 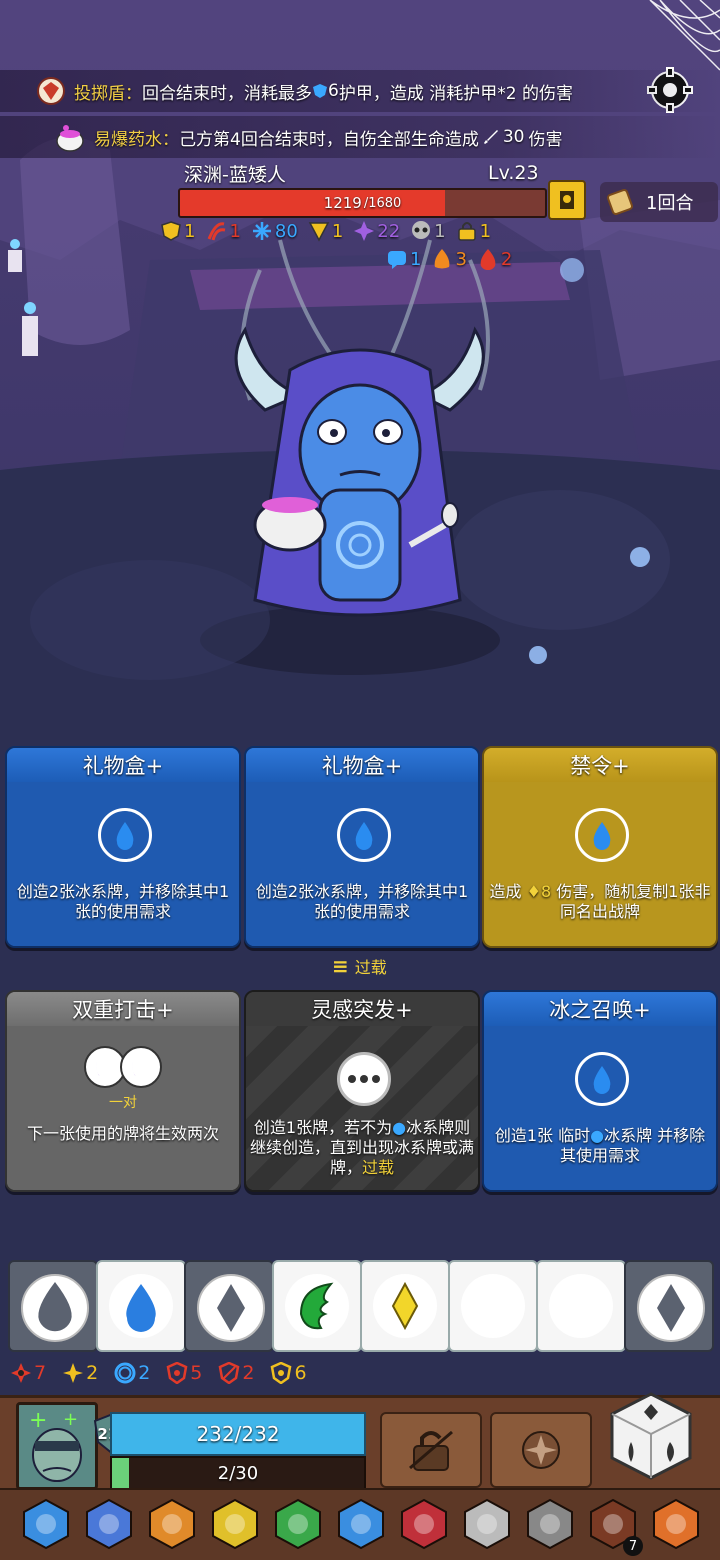 I want to click on green-book-icon, so click(x=298, y=1524).